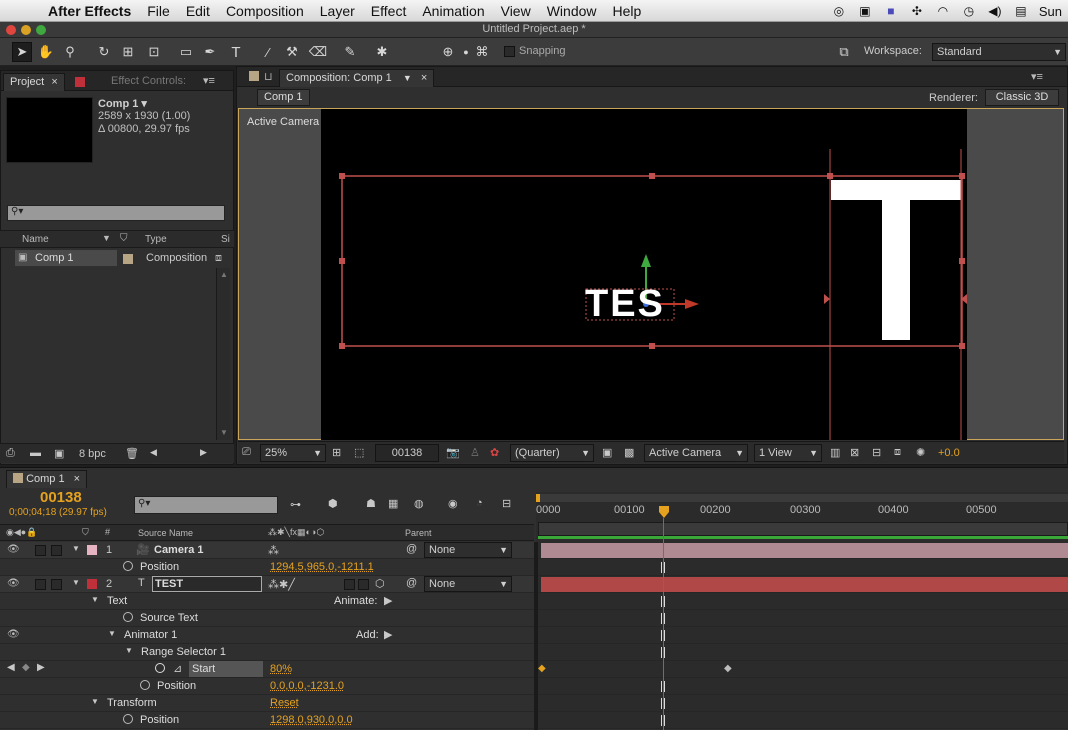  What do you see at coordinates (453, 452) in the screenshot?
I see `snapshot-icon: 📷` at bounding box center [453, 452].